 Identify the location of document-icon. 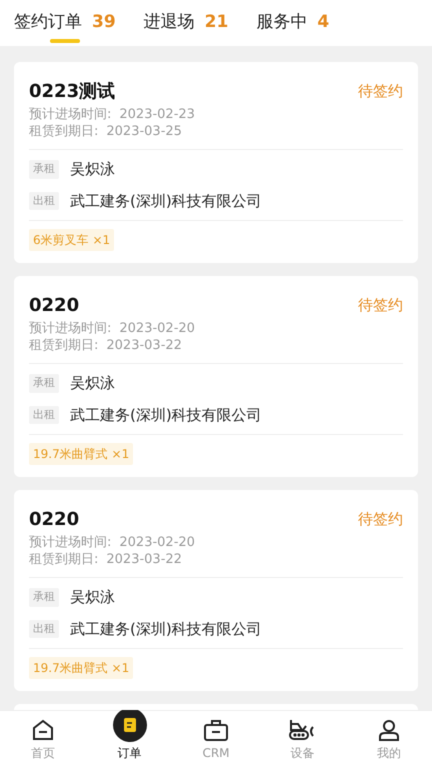
(129, 725).